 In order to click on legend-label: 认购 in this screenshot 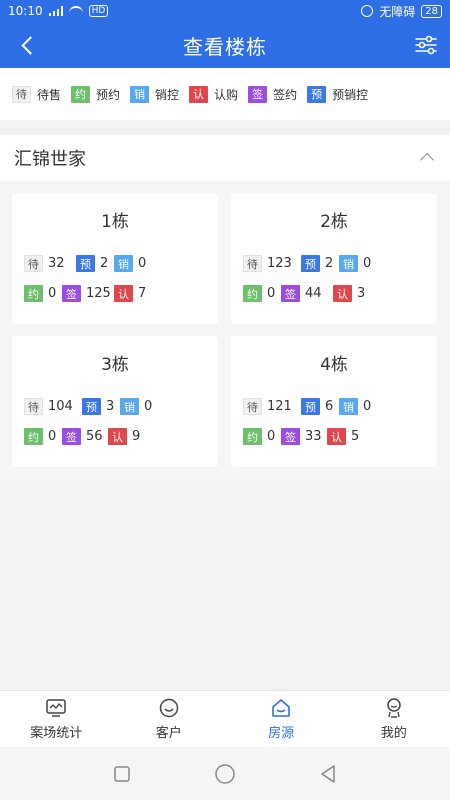, I will do `click(226, 94)`.